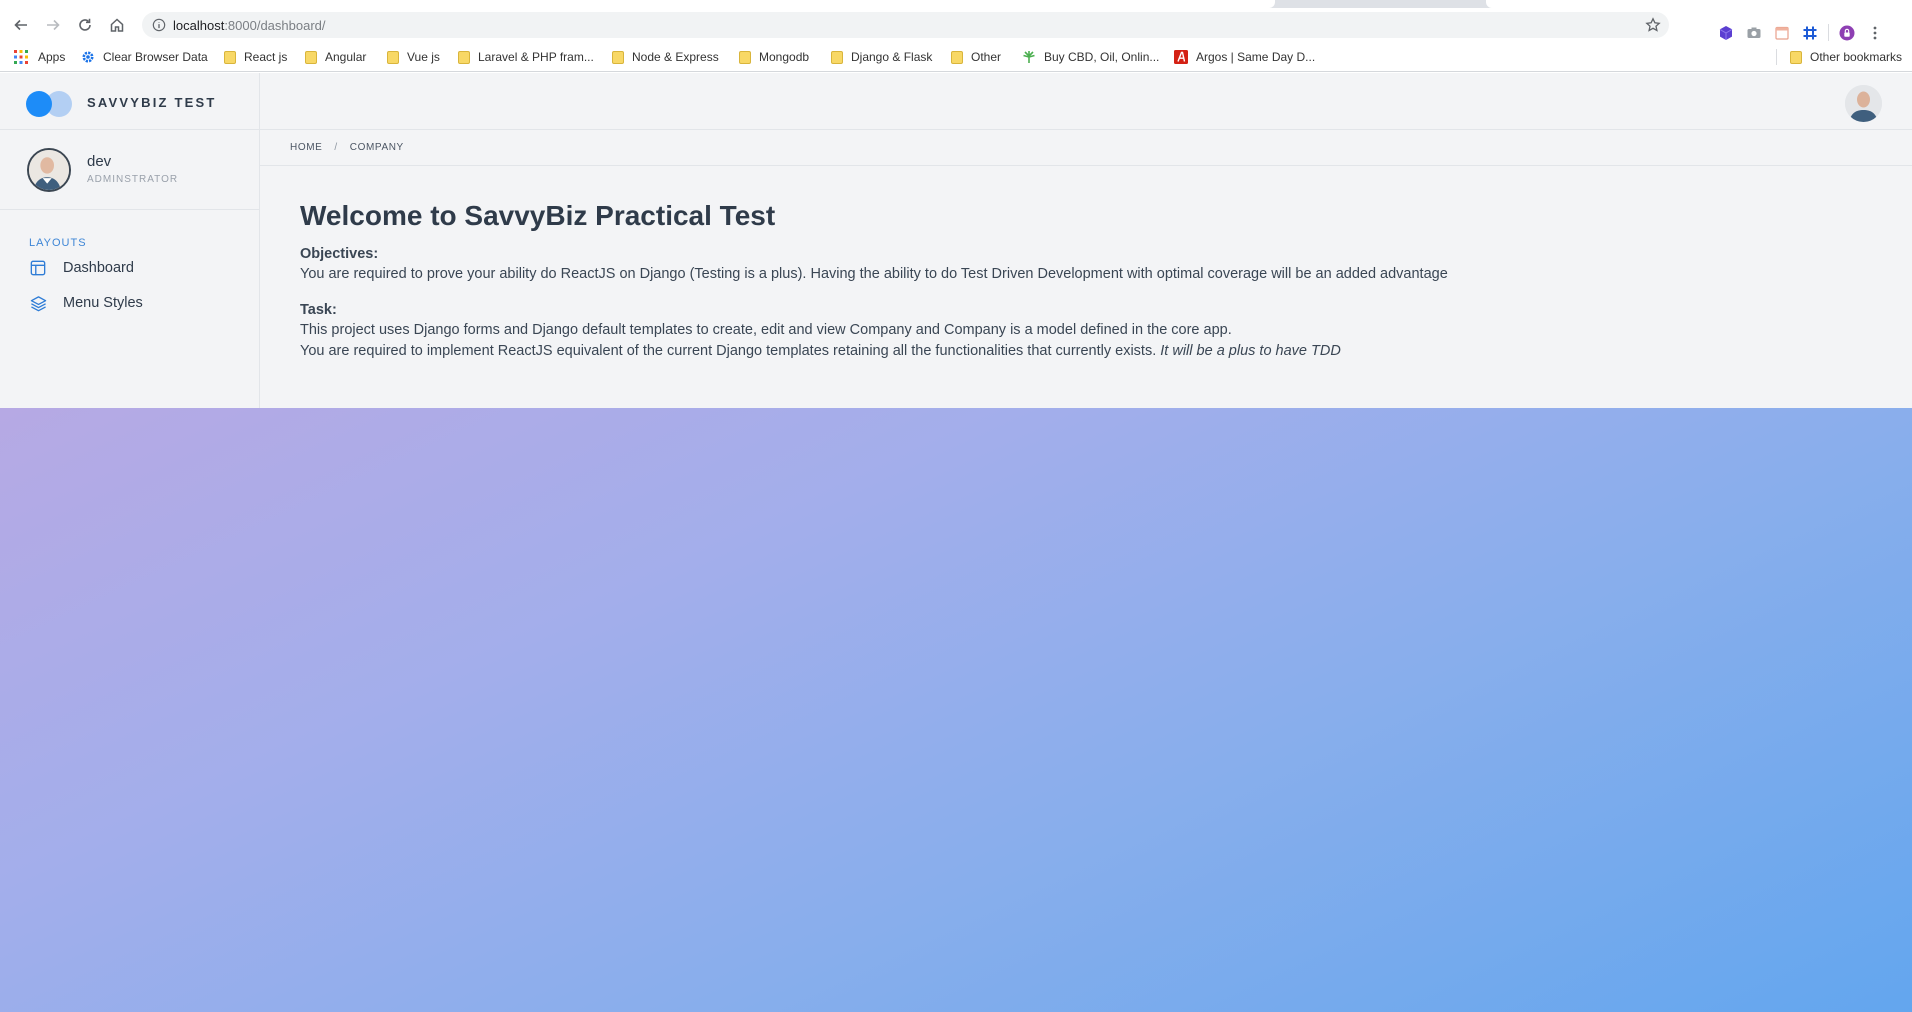  I want to click on avatar, so click(49, 170).